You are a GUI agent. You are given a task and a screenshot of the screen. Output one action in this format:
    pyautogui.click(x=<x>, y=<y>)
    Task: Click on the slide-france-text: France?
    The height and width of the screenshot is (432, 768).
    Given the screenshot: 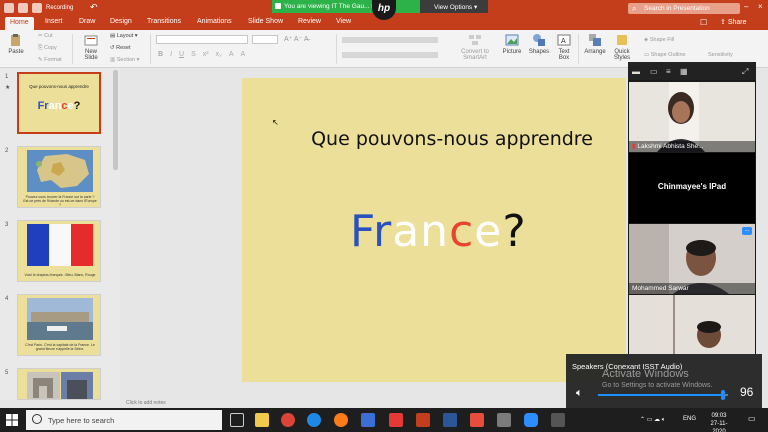 What is the action you would take?
    pyautogui.click(x=438, y=231)
    